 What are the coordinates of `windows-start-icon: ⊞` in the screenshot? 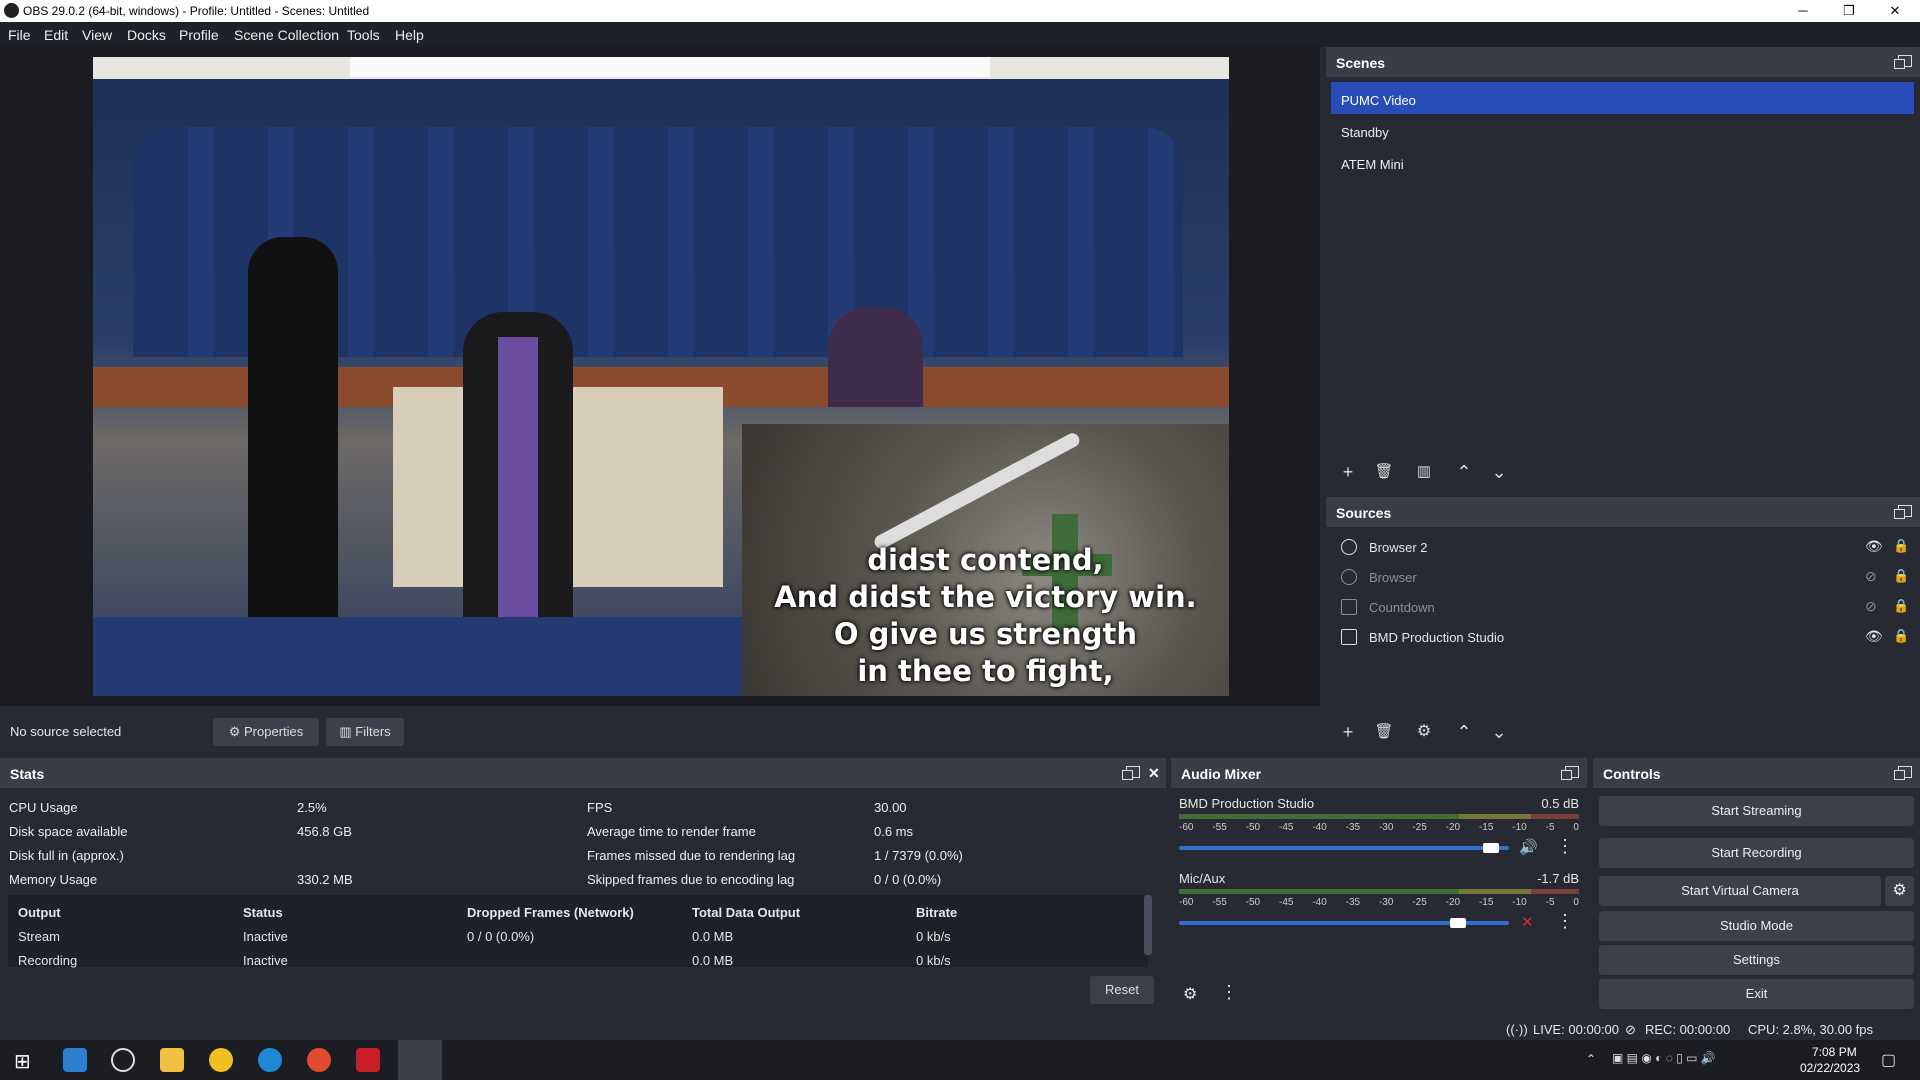 It's located at (22, 1061).